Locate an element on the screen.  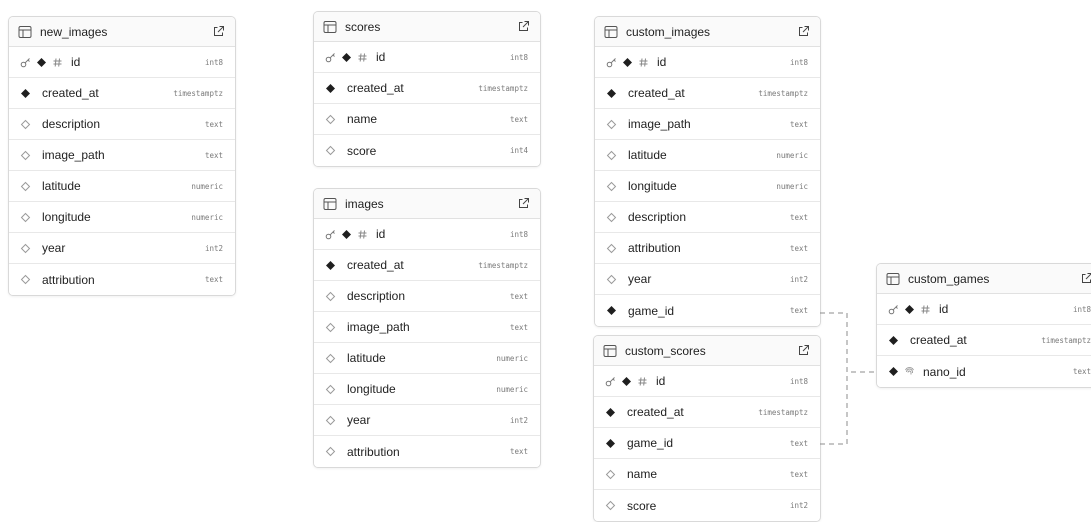
column-name: latitude is located at coordinates (61, 186).